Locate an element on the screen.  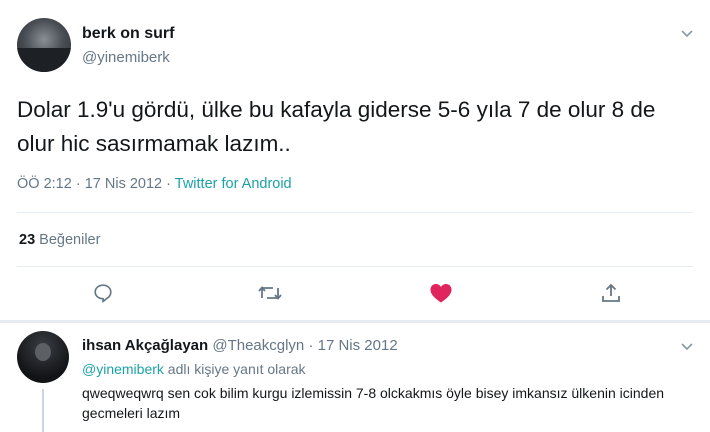
like-button is located at coordinates (441, 293).